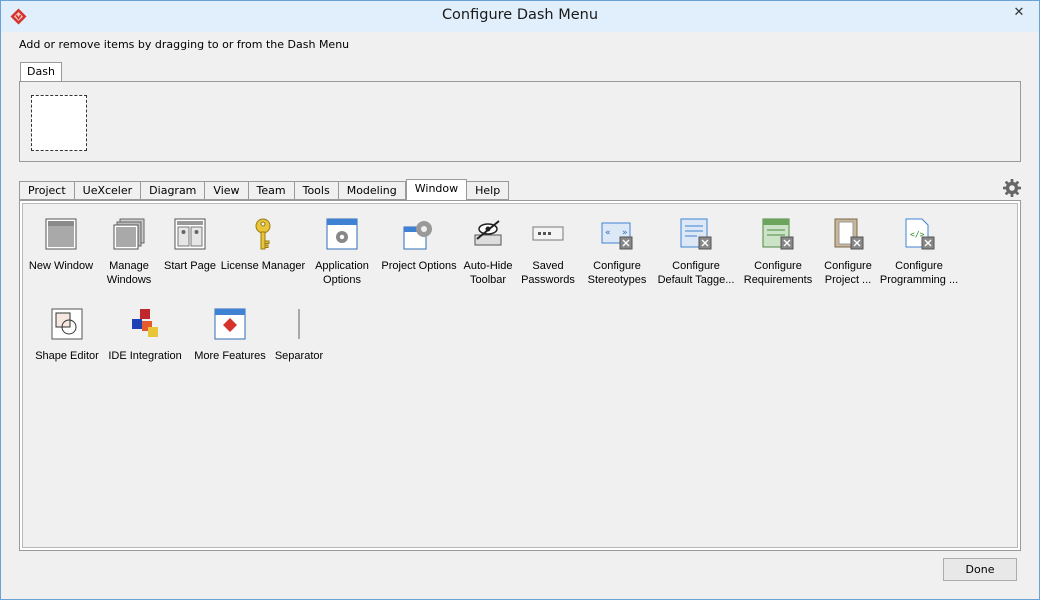 The image size is (1040, 600). Describe the element at coordinates (67, 324) in the screenshot. I see `shape-editor-icon` at that location.